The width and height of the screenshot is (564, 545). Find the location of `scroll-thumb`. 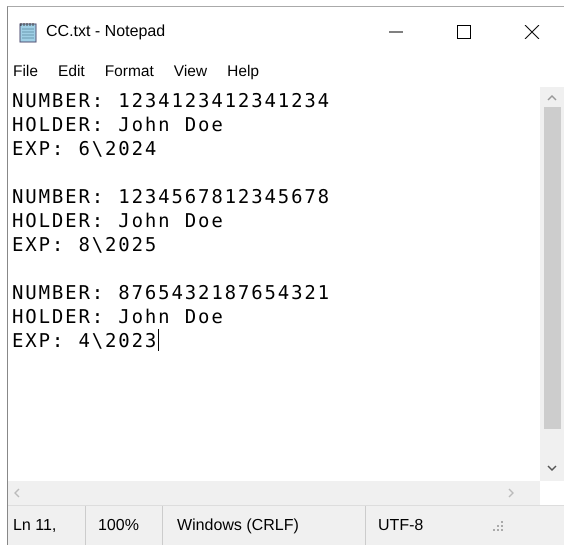

scroll-thumb is located at coordinates (552, 268).